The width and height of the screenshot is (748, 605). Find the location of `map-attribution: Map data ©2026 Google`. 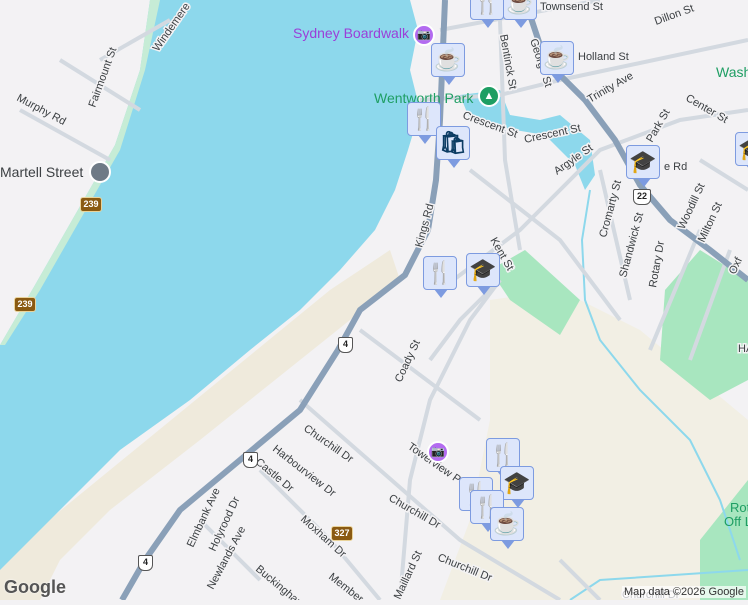

map-attribution: Map data ©2026 Google is located at coordinates (683, 592).